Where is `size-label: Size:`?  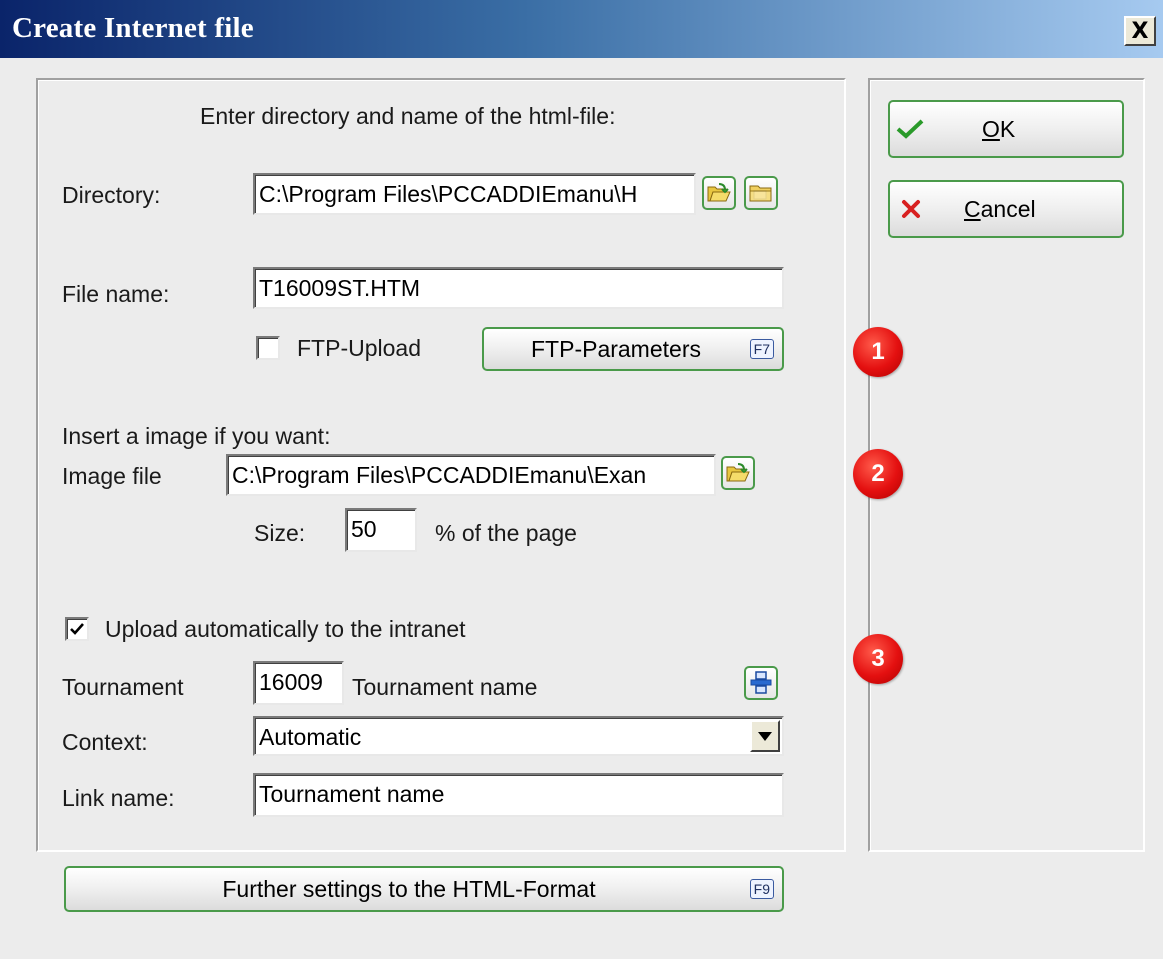
size-label: Size: is located at coordinates (280, 533).